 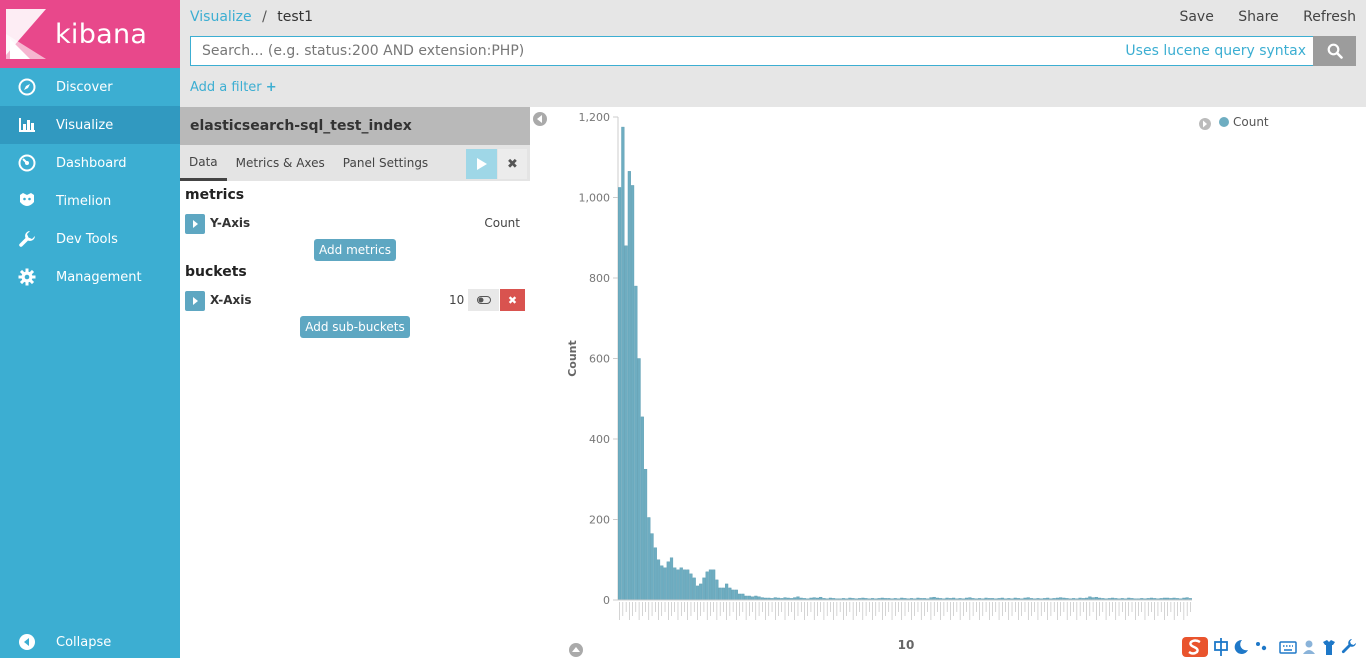 What do you see at coordinates (27, 163) in the screenshot?
I see `gauge-icon` at bounding box center [27, 163].